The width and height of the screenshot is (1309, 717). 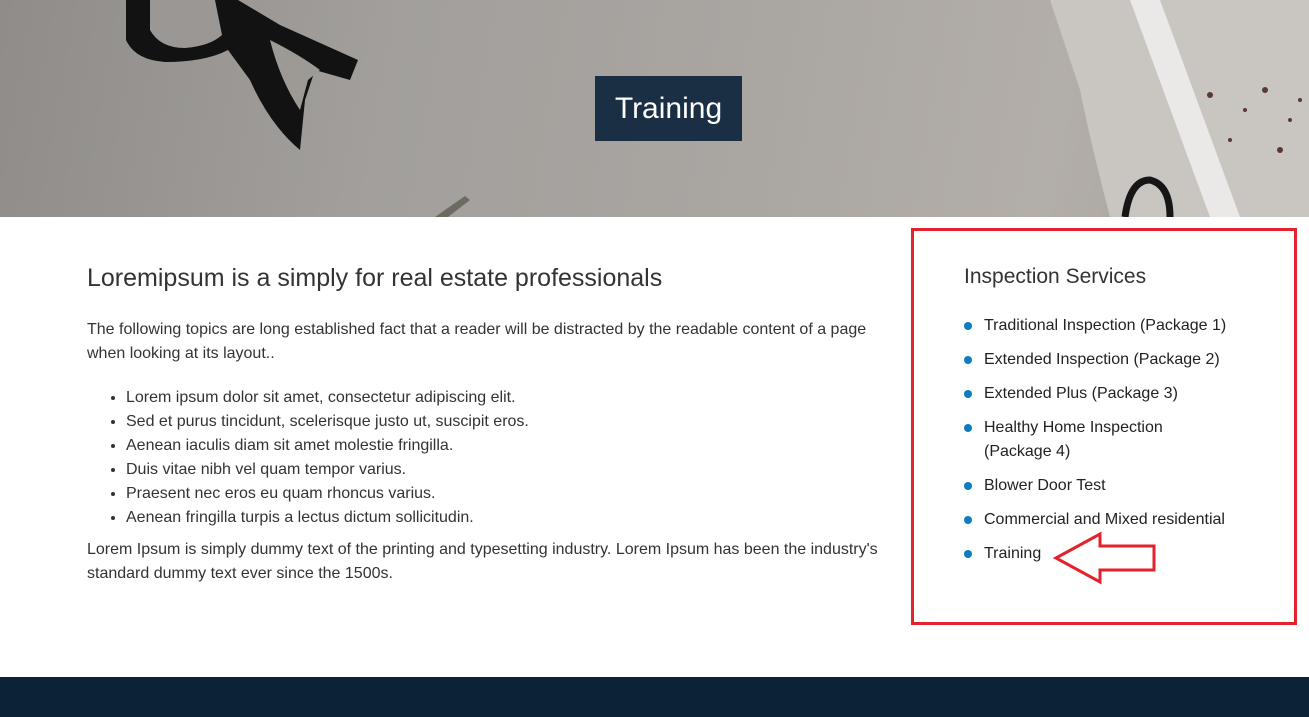 I want to click on sidebar-link: Commercial and Mixed residential, so click(x=1104, y=519).